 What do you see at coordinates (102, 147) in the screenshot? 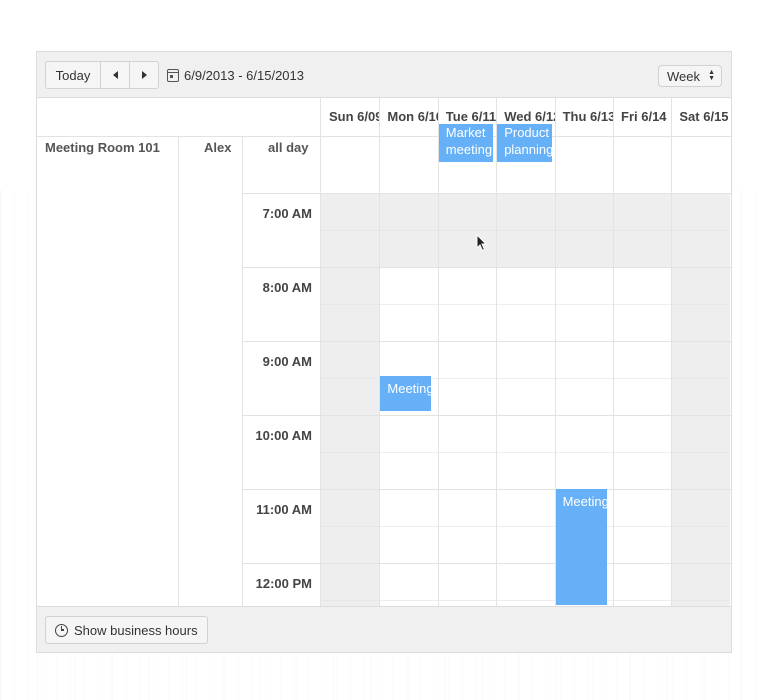
I see `resource-room-label: Meeting Room 101` at bounding box center [102, 147].